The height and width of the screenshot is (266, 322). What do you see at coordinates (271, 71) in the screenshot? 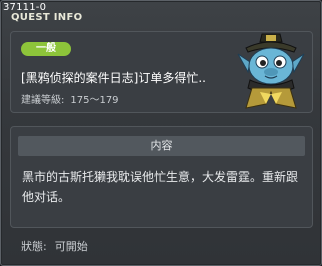
I see `goblin-npc-icon` at bounding box center [271, 71].